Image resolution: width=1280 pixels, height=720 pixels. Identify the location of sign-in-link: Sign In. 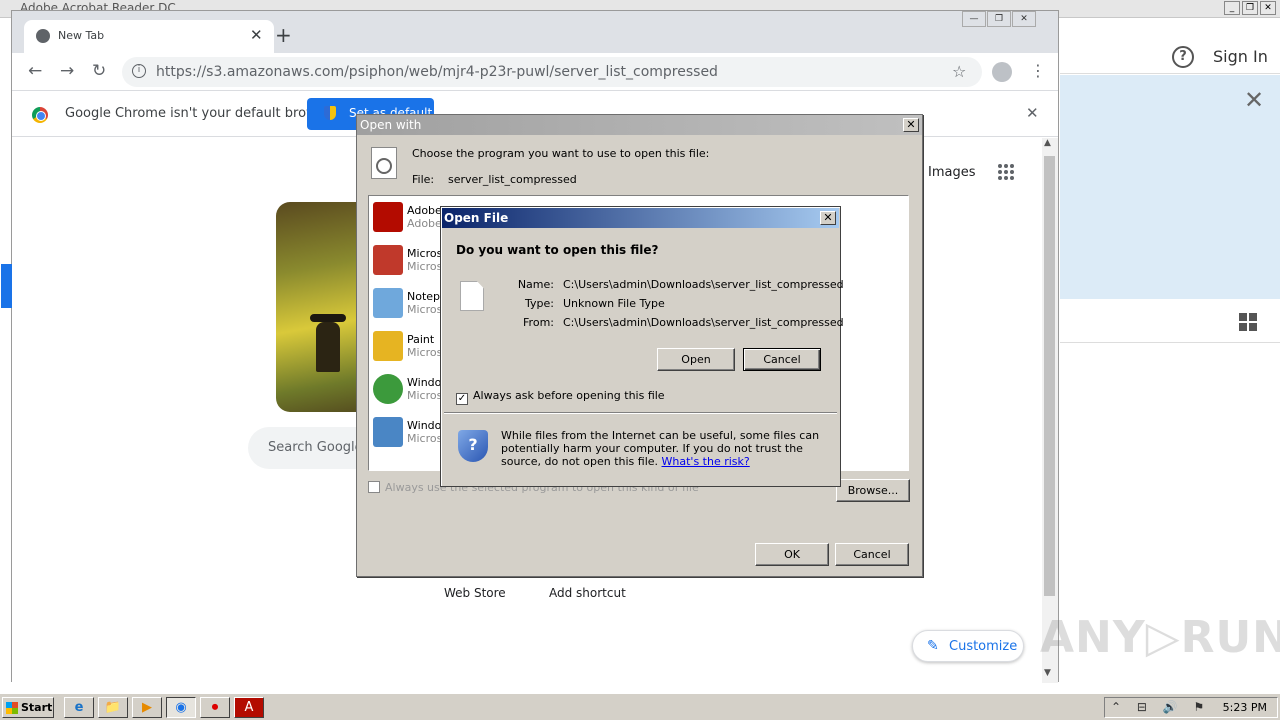
(1240, 56).